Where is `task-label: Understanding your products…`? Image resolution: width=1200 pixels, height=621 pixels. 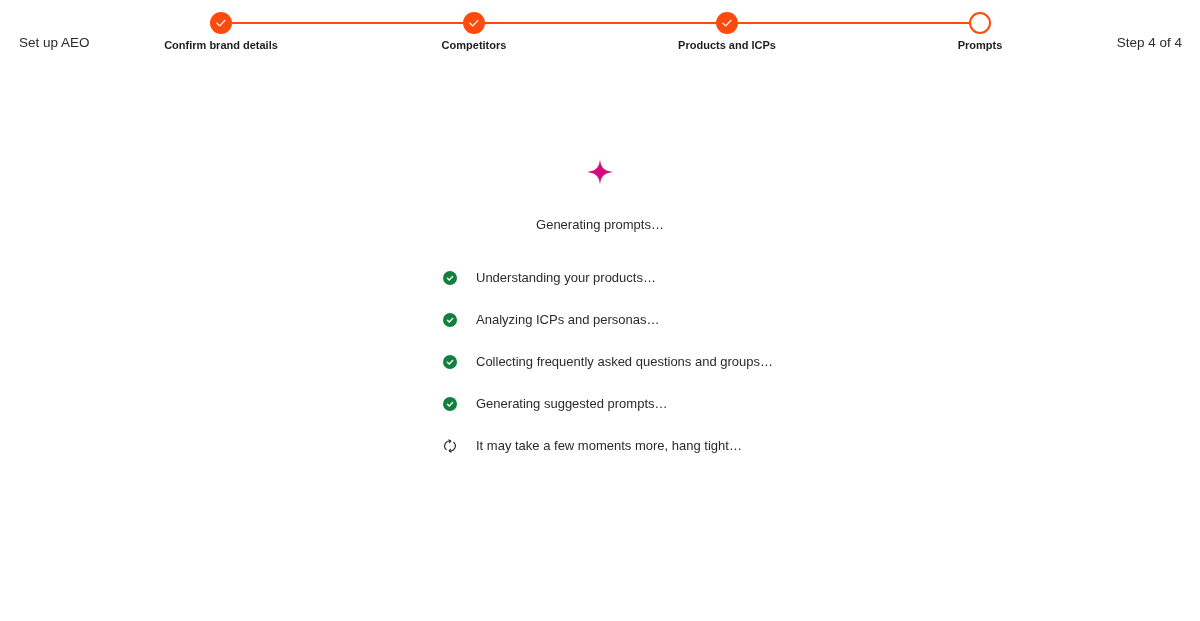
task-label: Understanding your products… is located at coordinates (566, 278).